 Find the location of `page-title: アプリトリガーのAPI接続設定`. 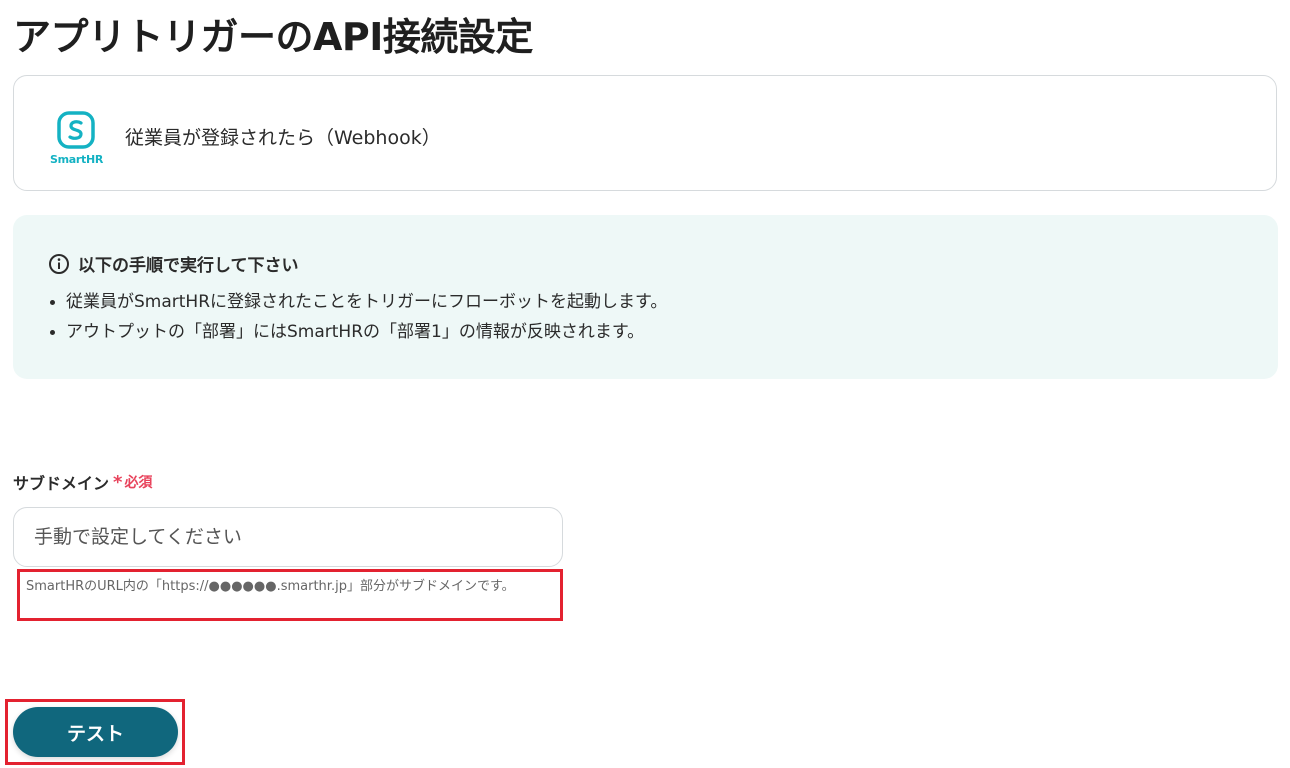

page-title: アプリトリガーのAPI接続設定 is located at coordinates (273, 37).